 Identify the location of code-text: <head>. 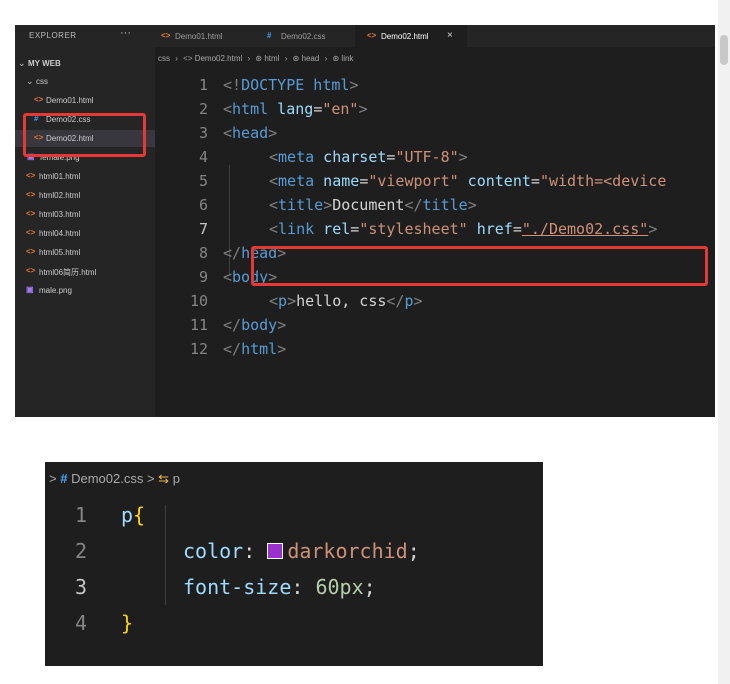
(250, 133).